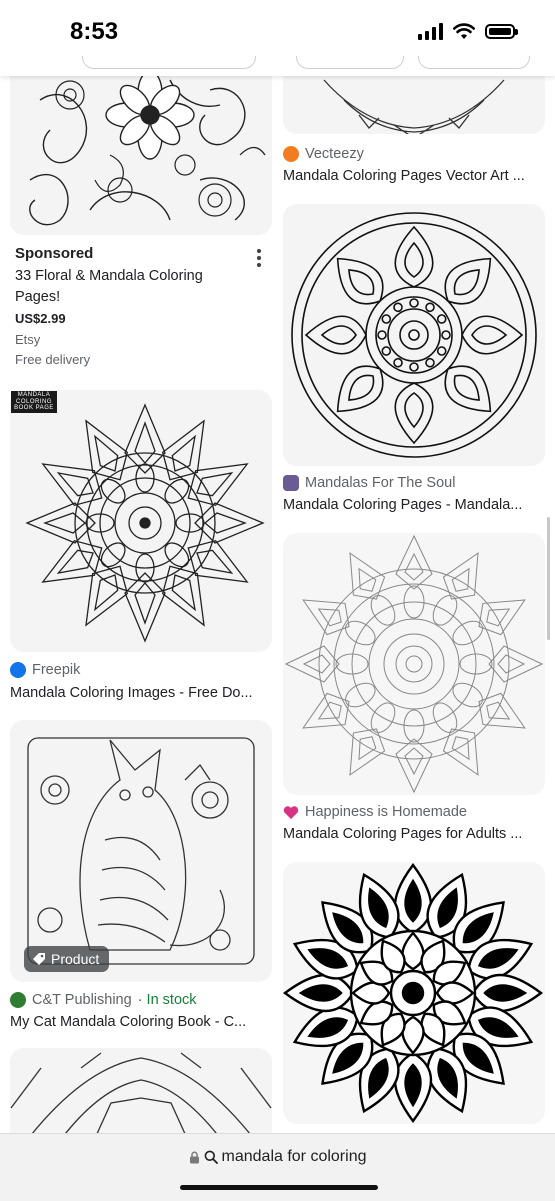  Describe the element at coordinates (194, 1157) in the screenshot. I see `lock-icon` at that location.